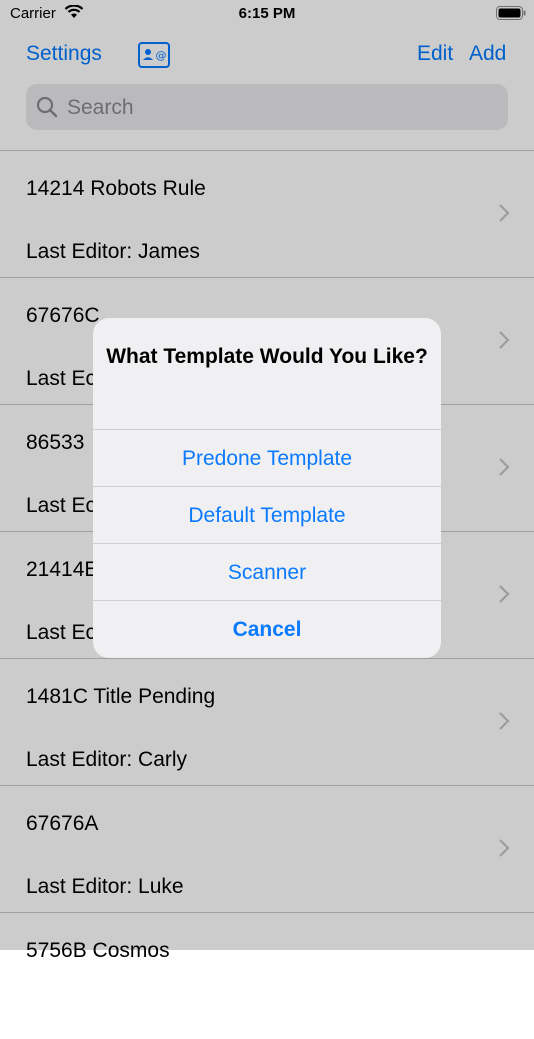  I want to click on cancel-button: Cancel, so click(267, 629).